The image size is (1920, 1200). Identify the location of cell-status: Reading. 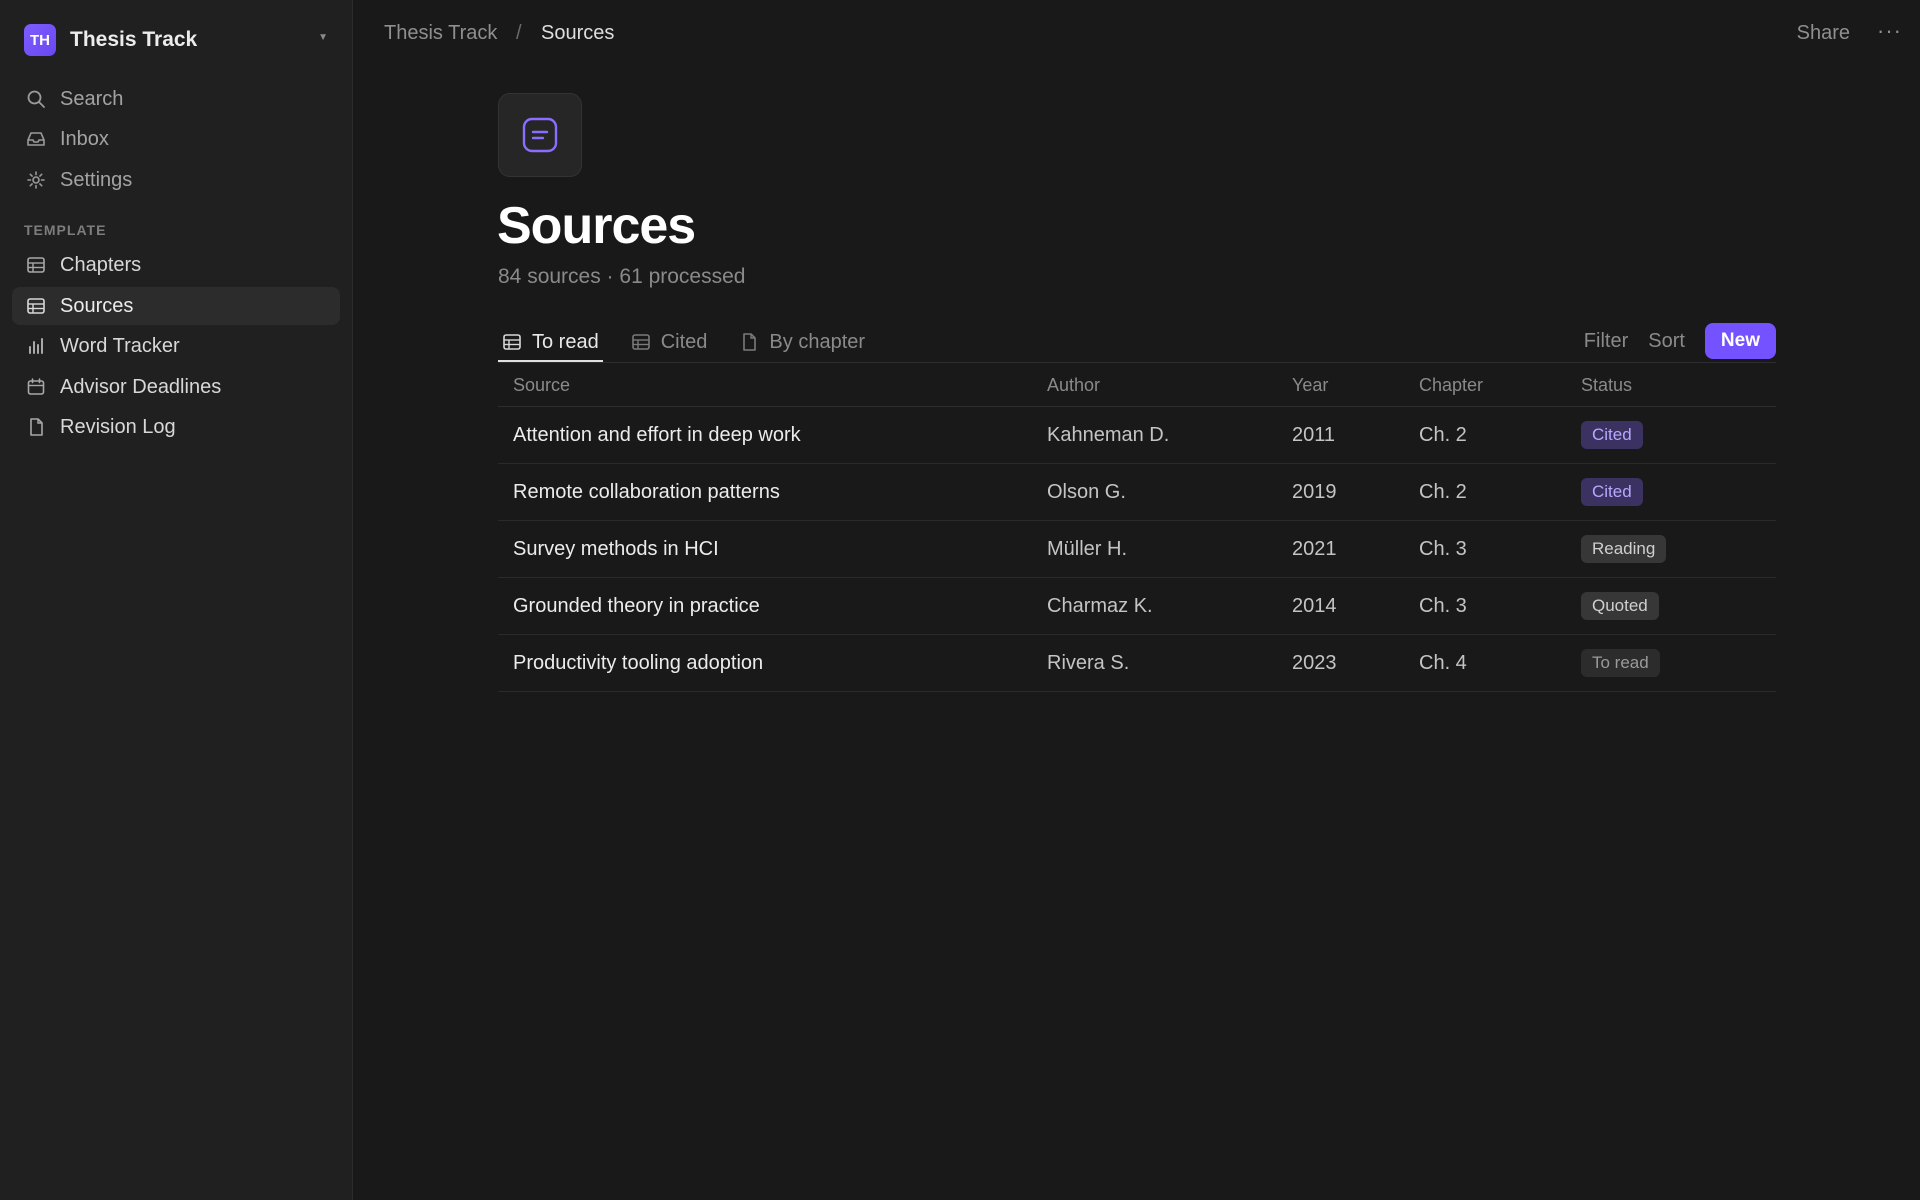
(1678, 549).